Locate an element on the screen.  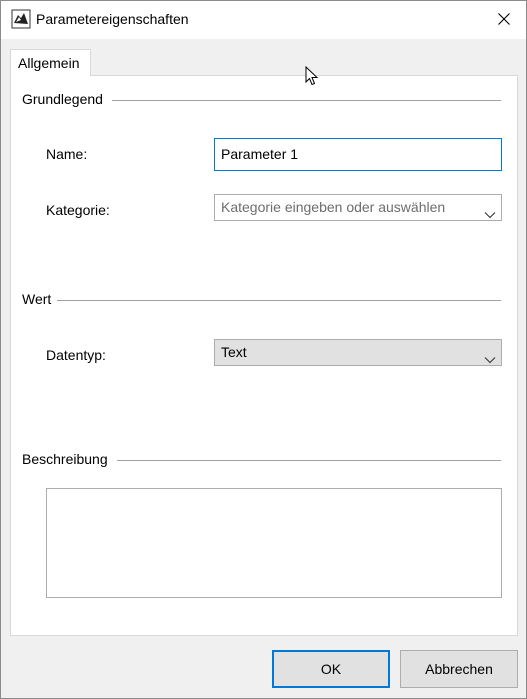
close-icon is located at coordinates (503, 20).